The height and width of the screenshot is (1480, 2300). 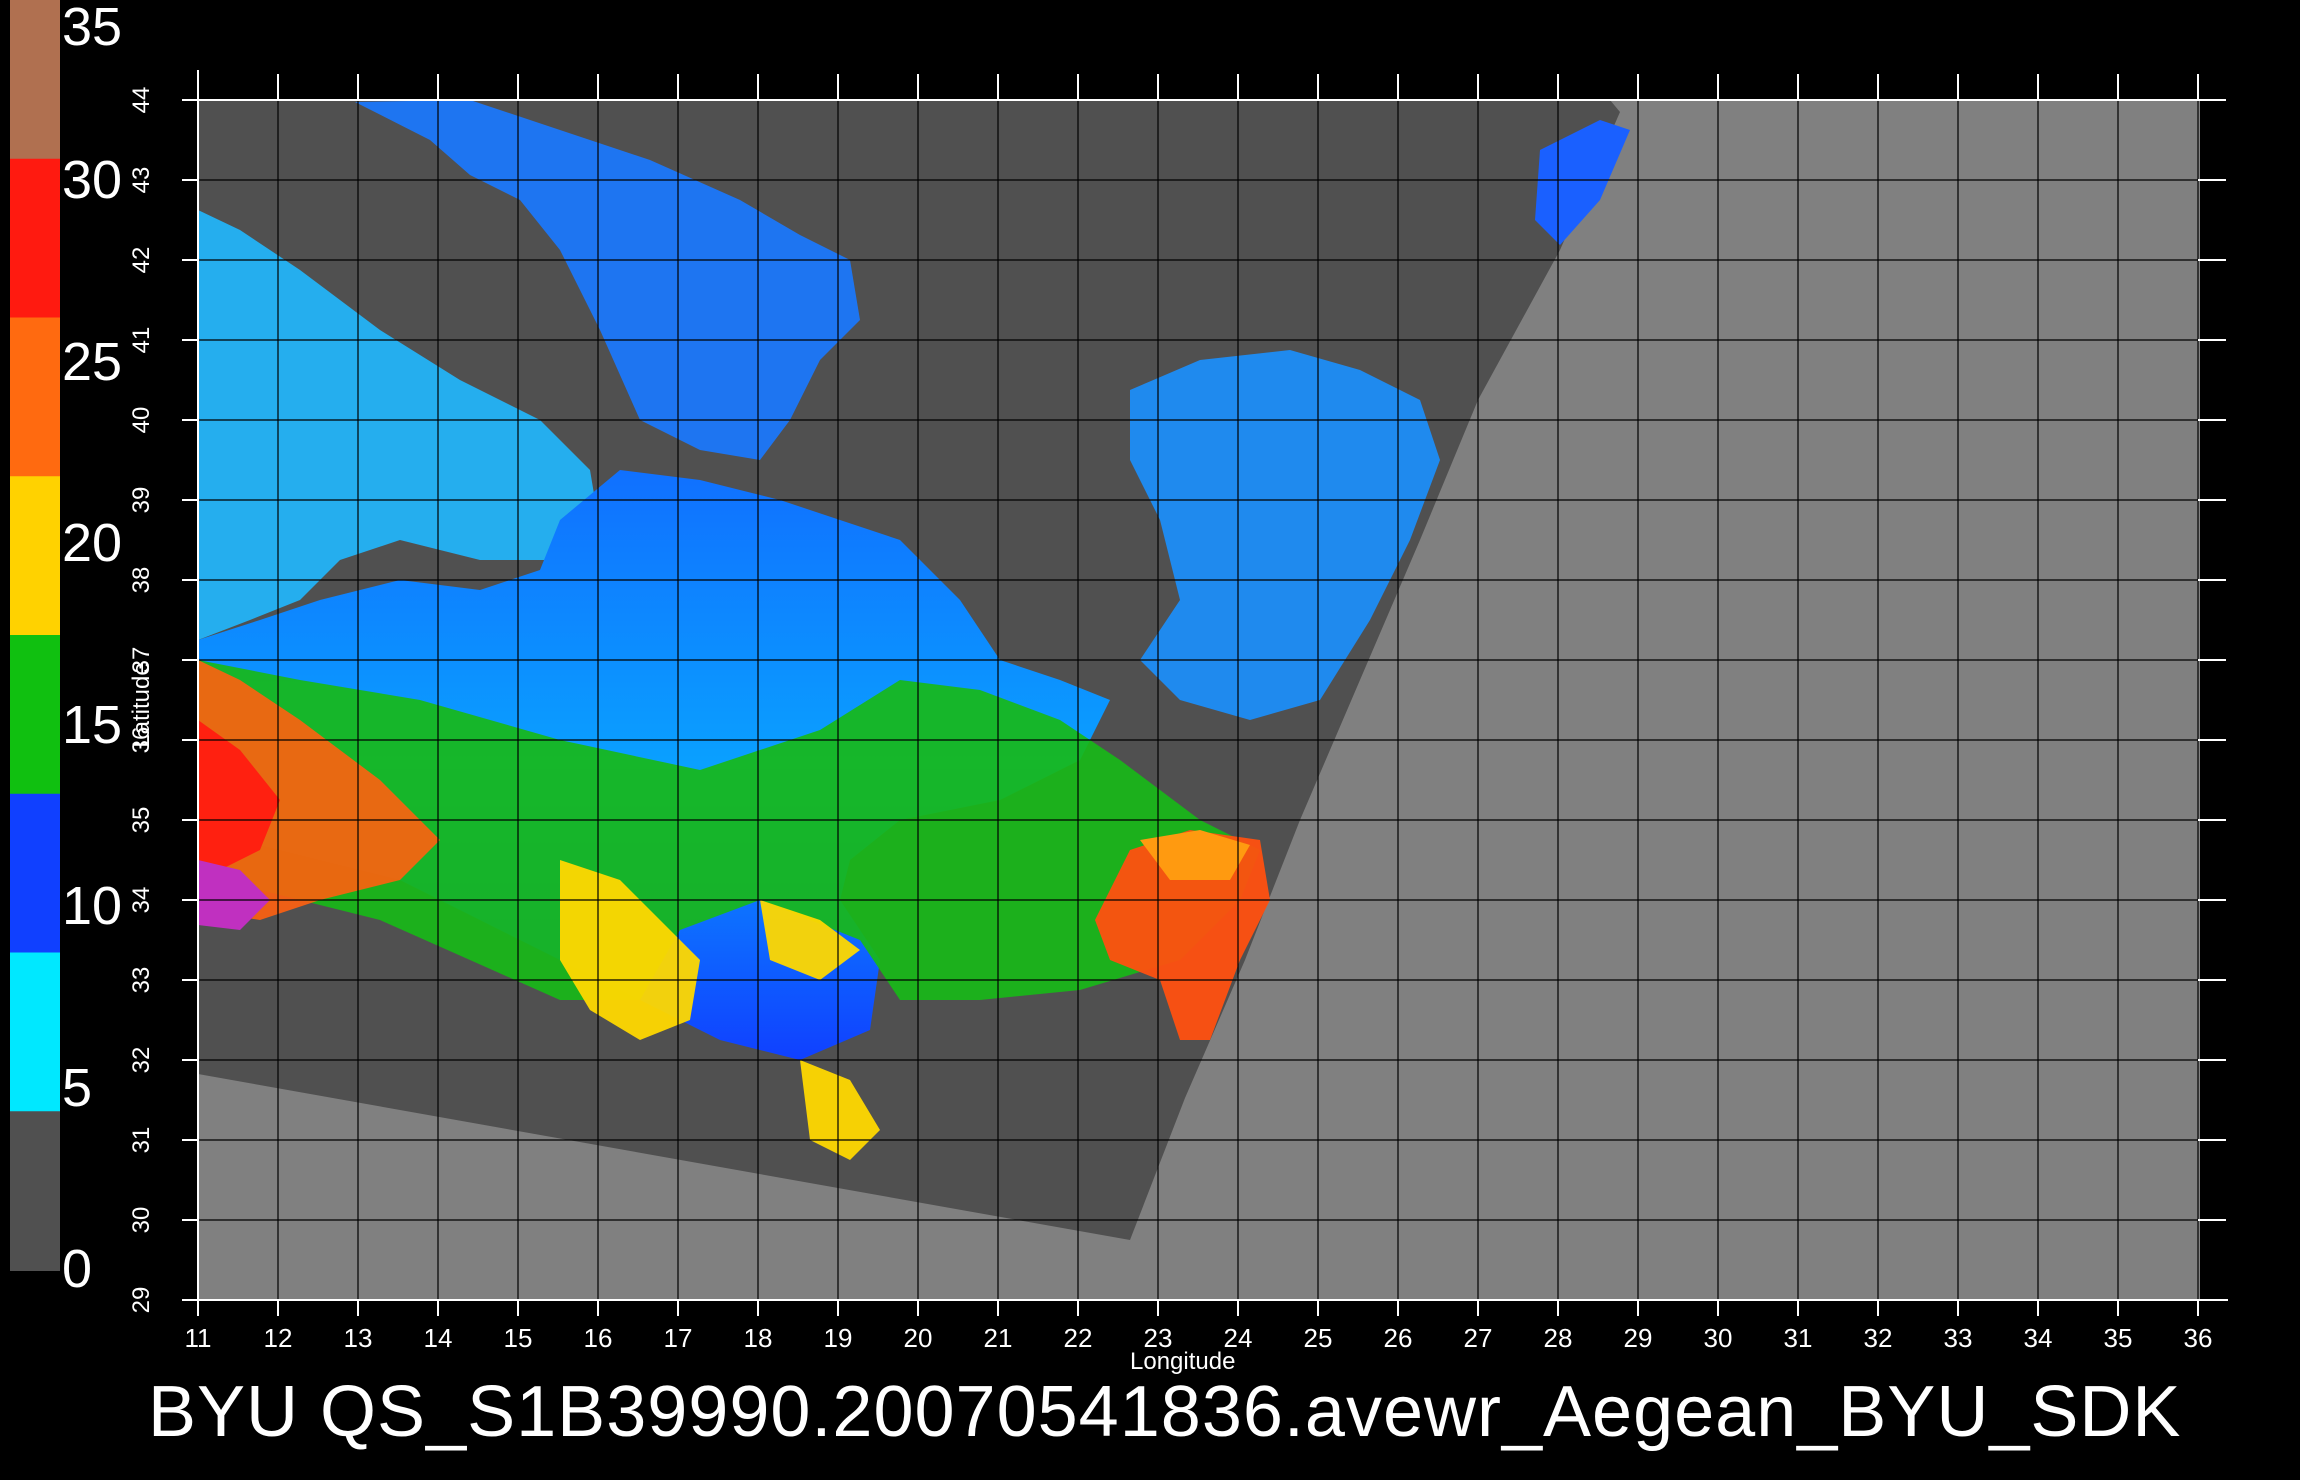 I want to click on lat-tick-label: 34, so click(x=141, y=900).